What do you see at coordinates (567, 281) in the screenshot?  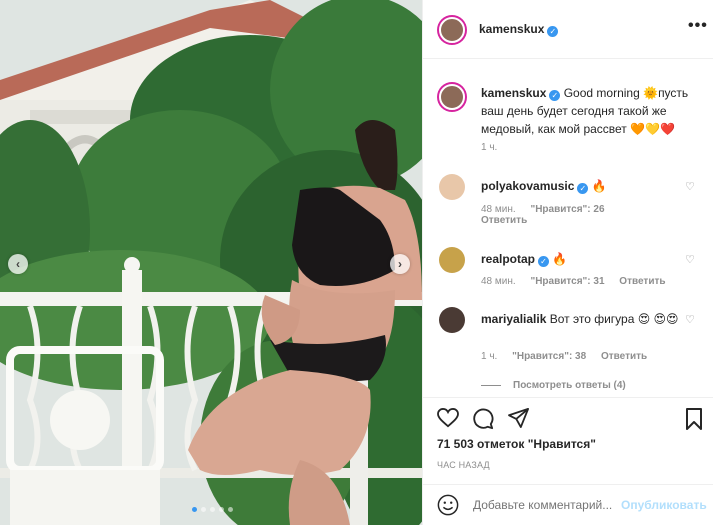 I see `comment-likes: "Нравится": 31` at bounding box center [567, 281].